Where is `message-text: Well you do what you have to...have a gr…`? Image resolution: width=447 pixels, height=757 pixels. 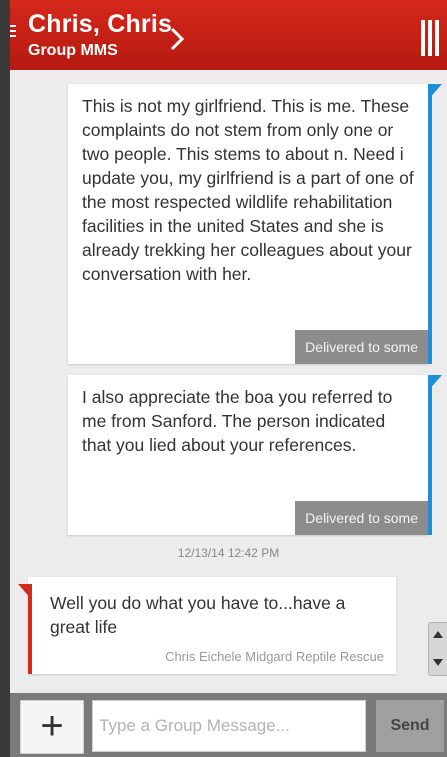
message-text: Well you do what you have to...have a gr… is located at coordinates (198, 615).